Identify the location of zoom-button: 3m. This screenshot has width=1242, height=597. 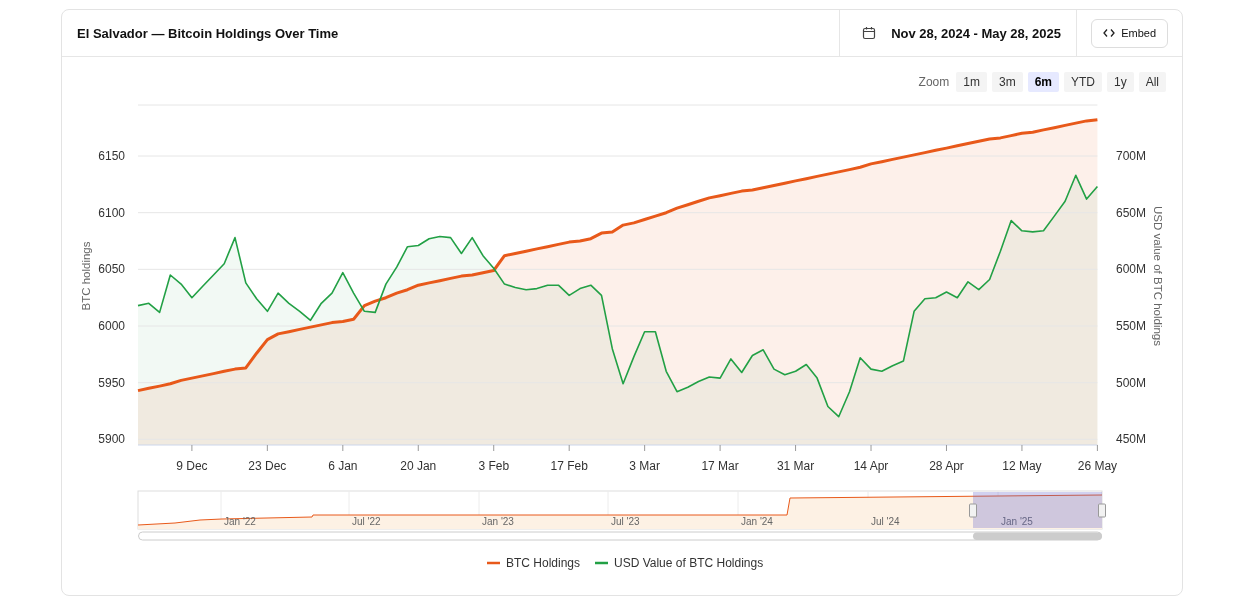
(1007, 82).